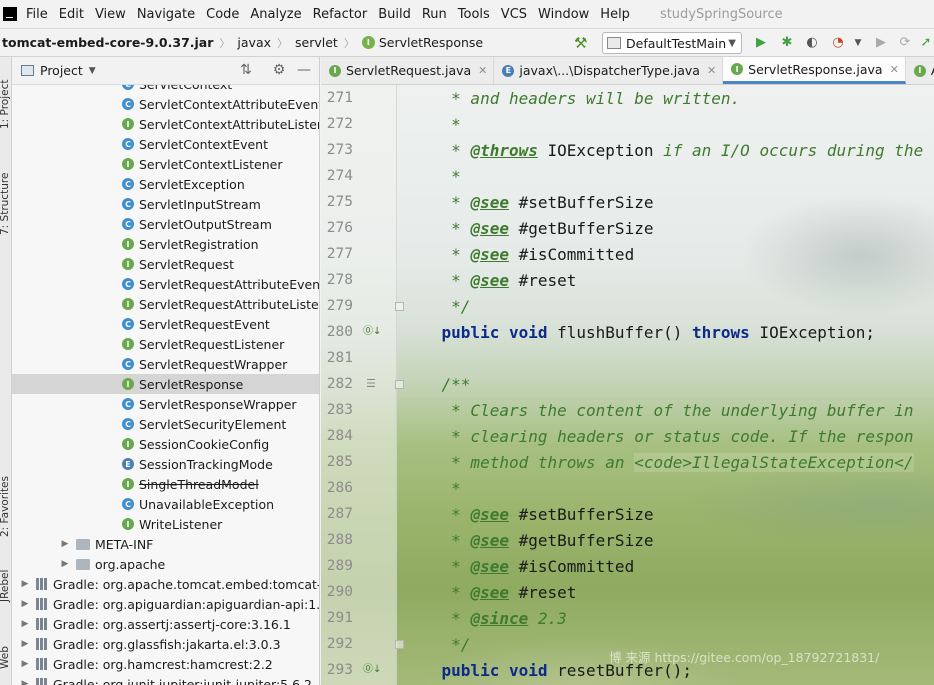  Describe the element at coordinates (474, 14) in the screenshot. I see `menu-tools: Tools` at that location.